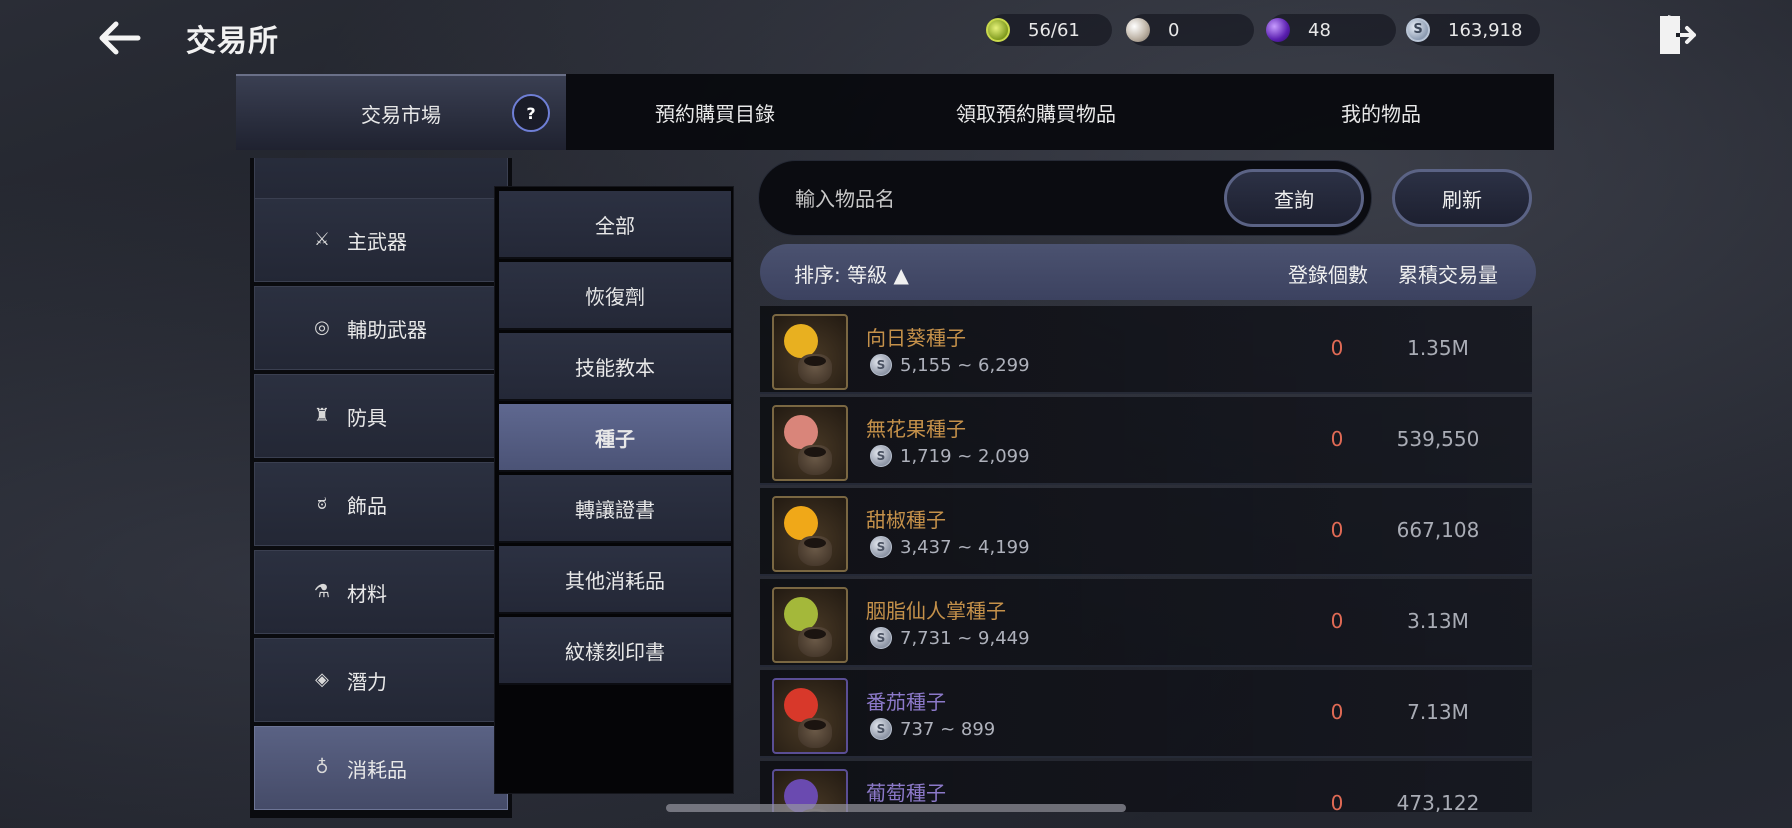 This screenshot has width=1792, height=828. I want to click on item-price: S 1,719 ~ 2,099, so click(950, 456).